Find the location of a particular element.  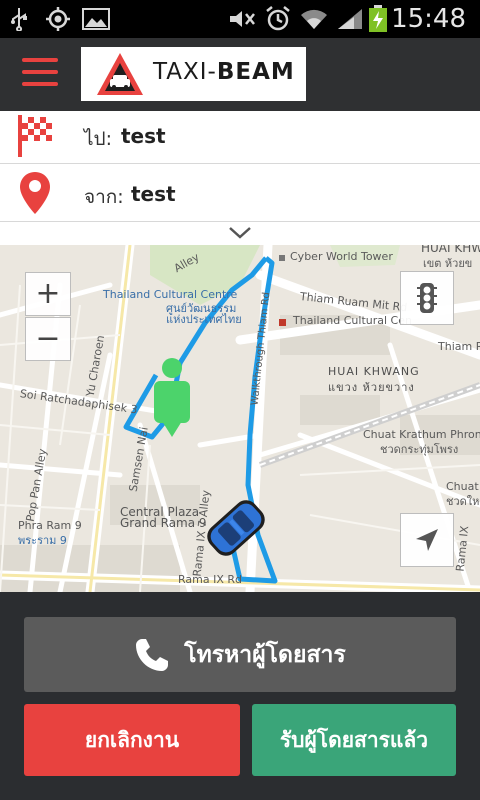

origin-label: จาก: is located at coordinates (104, 197).